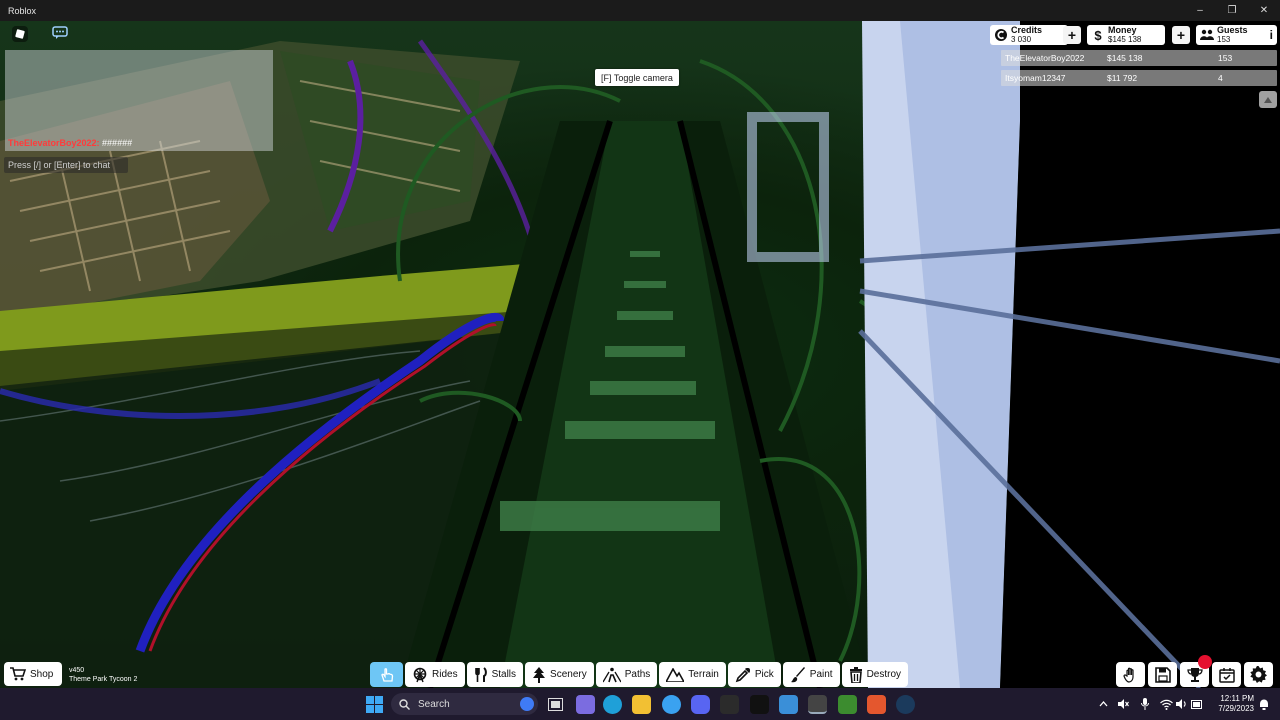 The height and width of the screenshot is (720, 1280). What do you see at coordinates (1225, 58) in the screenshot?
I see `leaderboard-guests: 153` at bounding box center [1225, 58].